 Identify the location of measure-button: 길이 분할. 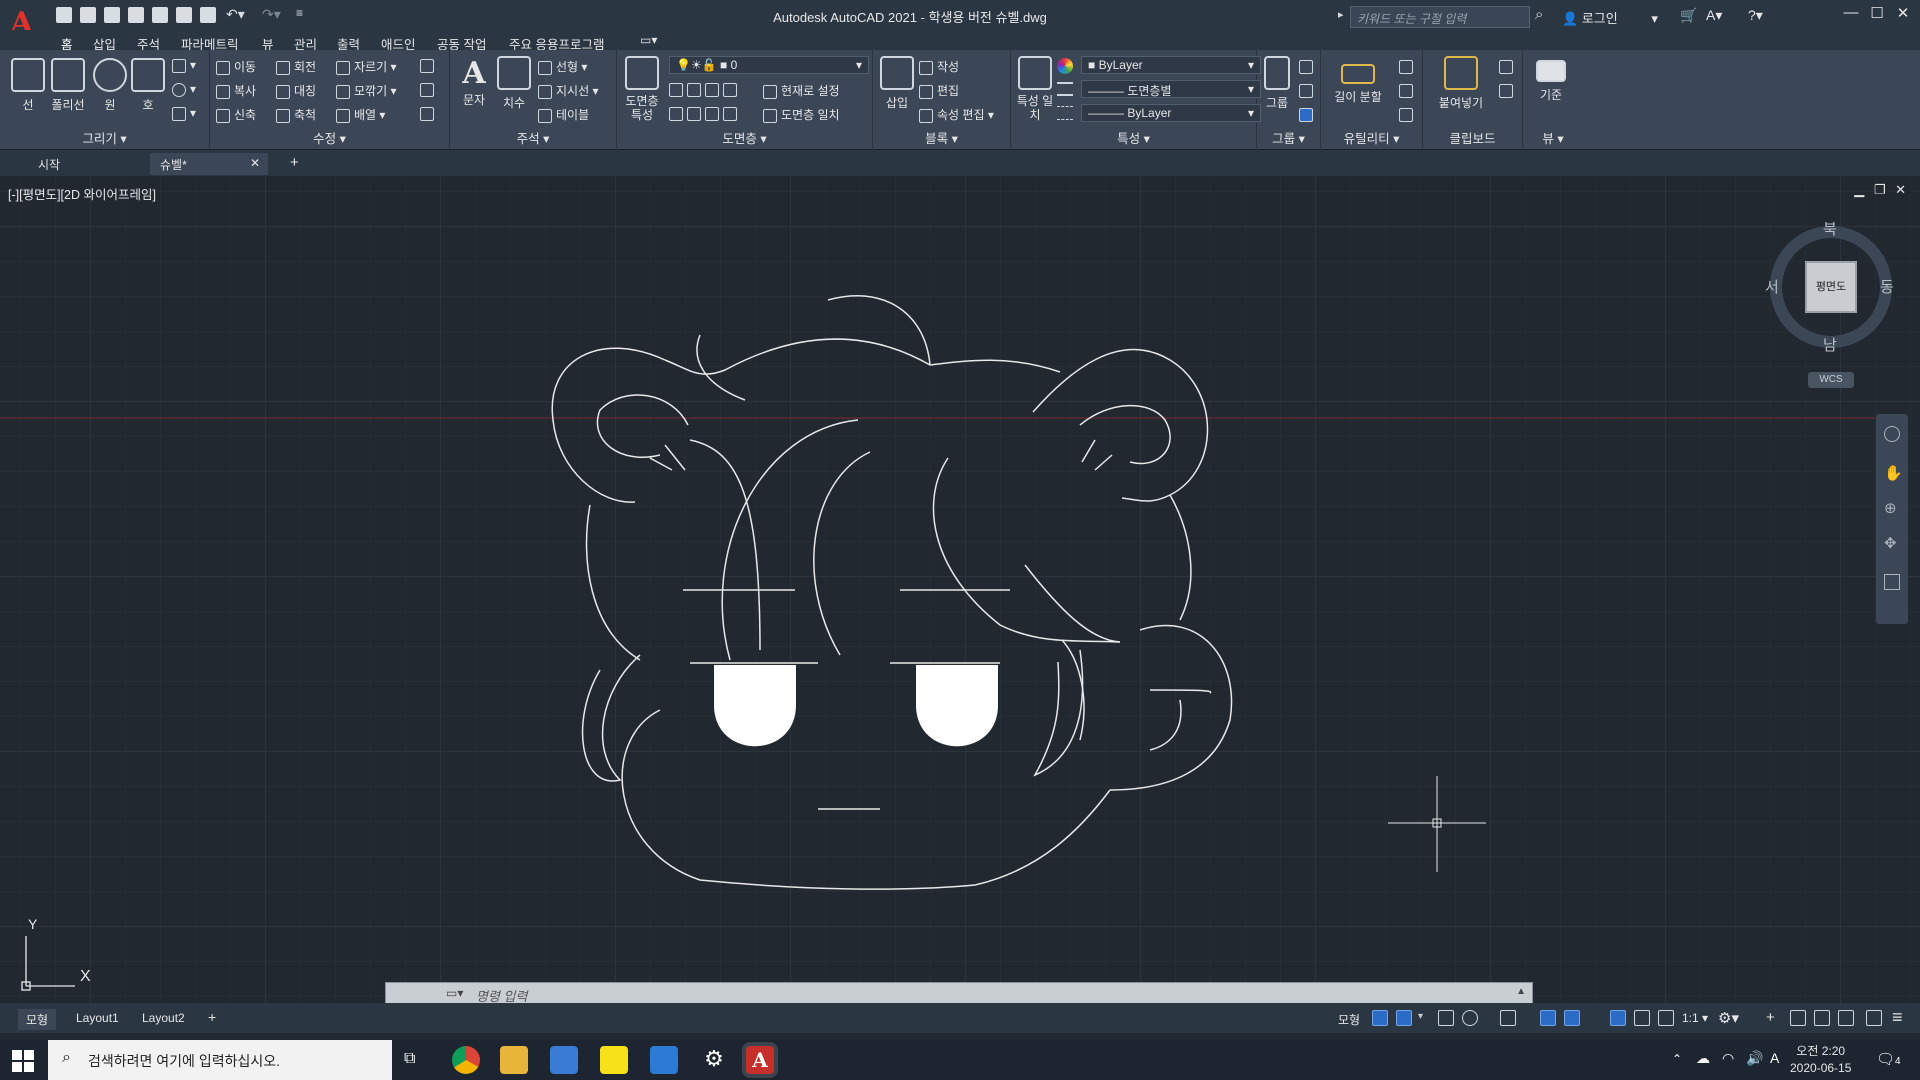
(1358, 80).